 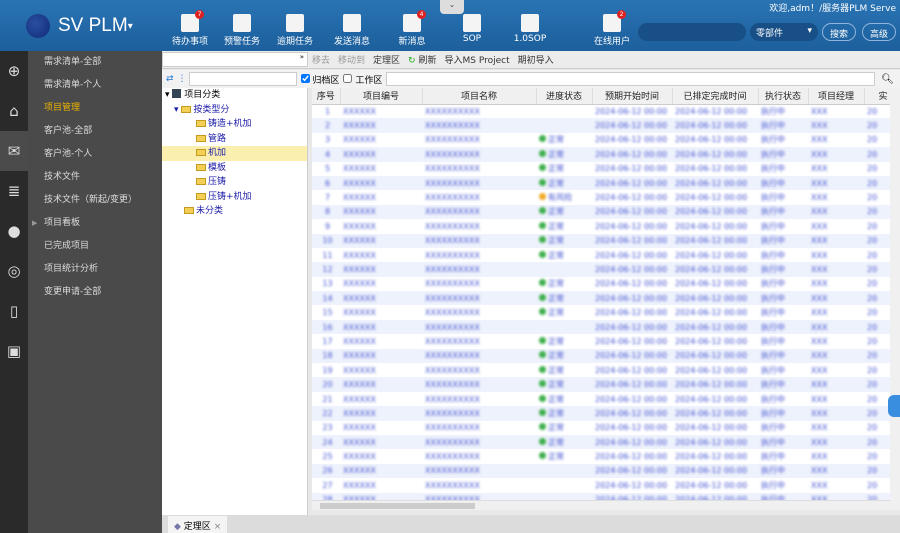 What do you see at coordinates (242, 79) in the screenshot?
I see `tree-filter-input` at bounding box center [242, 79].